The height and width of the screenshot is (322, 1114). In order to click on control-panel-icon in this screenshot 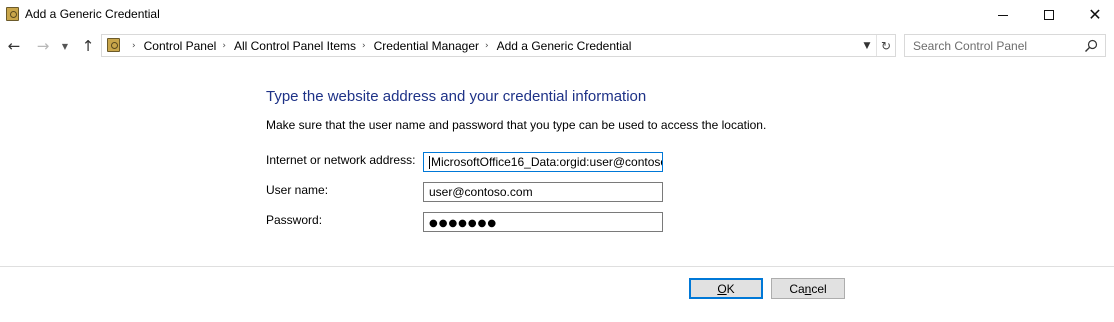, I will do `click(113, 45)`.